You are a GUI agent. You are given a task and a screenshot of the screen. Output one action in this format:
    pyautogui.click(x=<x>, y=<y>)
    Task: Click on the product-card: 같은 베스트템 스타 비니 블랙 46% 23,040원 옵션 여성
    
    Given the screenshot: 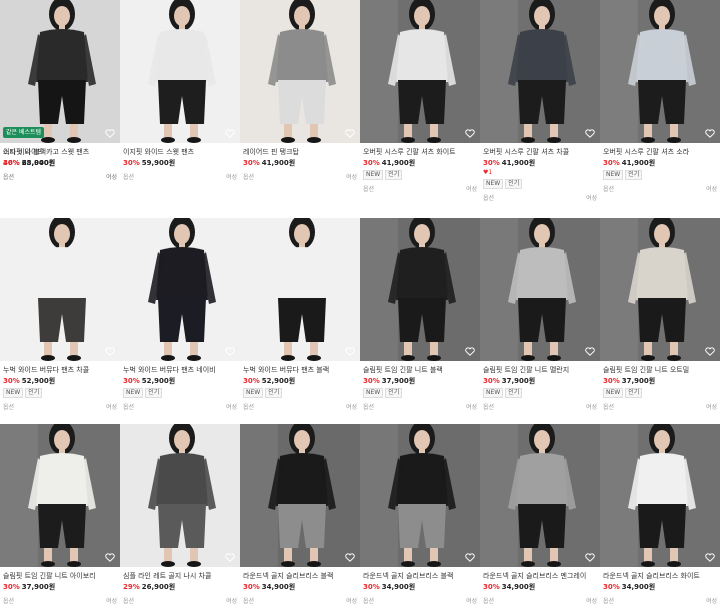 What is the action you would take?
    pyautogui.click(x=60, y=90)
    